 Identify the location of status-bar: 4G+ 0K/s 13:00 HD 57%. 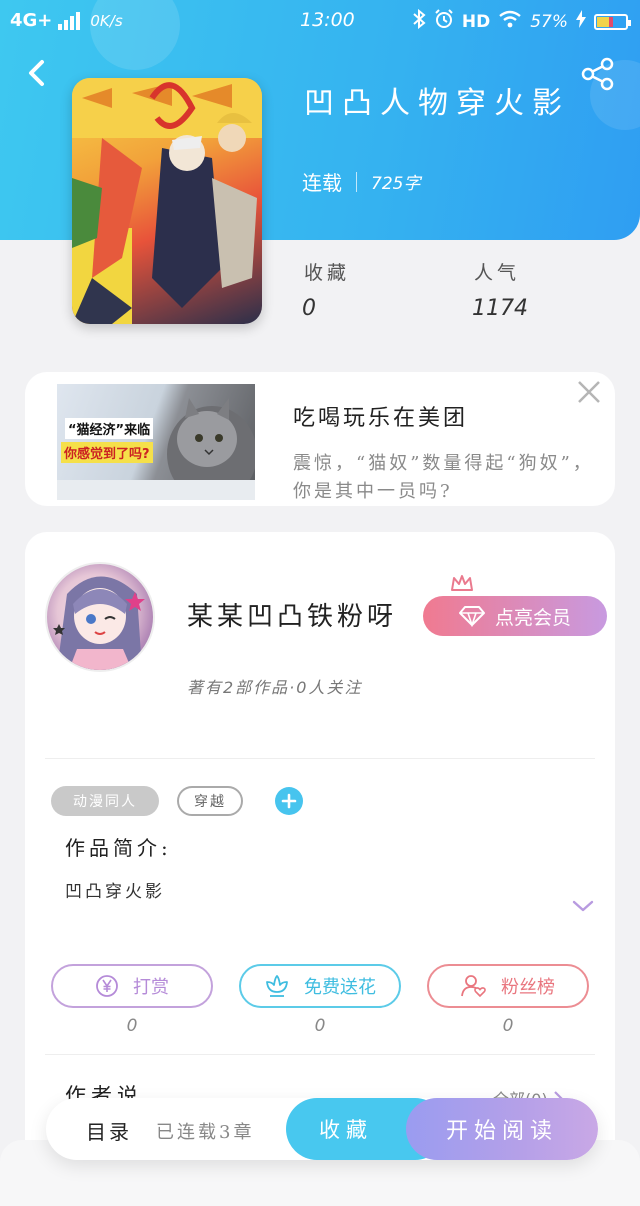
(320, 21).